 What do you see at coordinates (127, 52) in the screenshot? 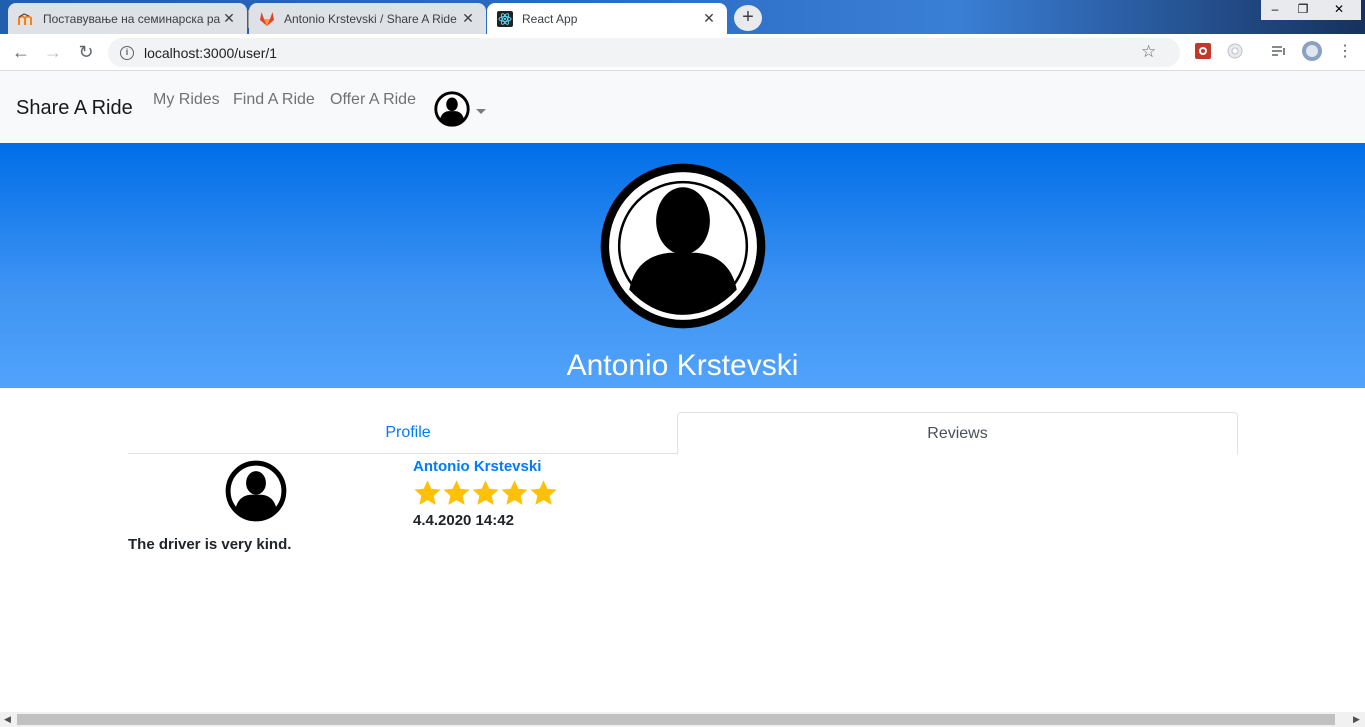
I see `info-icon: i` at bounding box center [127, 52].